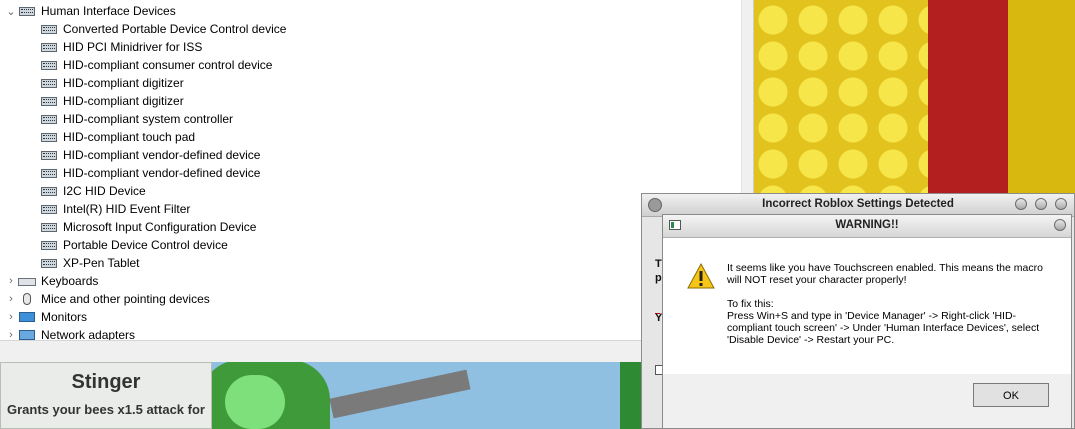 This screenshot has width=1075, height=429. What do you see at coordinates (255, 402) in the screenshot?
I see `game-green-ring-center` at bounding box center [255, 402].